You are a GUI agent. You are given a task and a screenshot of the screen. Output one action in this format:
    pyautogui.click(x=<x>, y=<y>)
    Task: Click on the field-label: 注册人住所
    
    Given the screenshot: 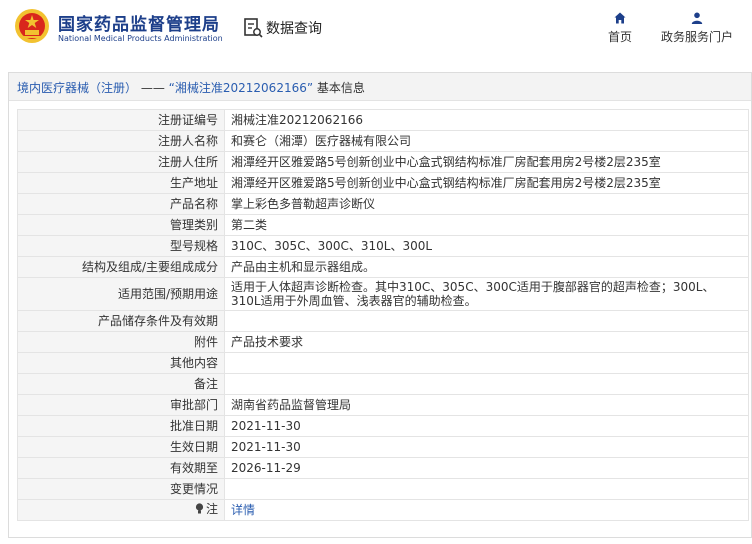 What is the action you would take?
    pyautogui.click(x=121, y=162)
    